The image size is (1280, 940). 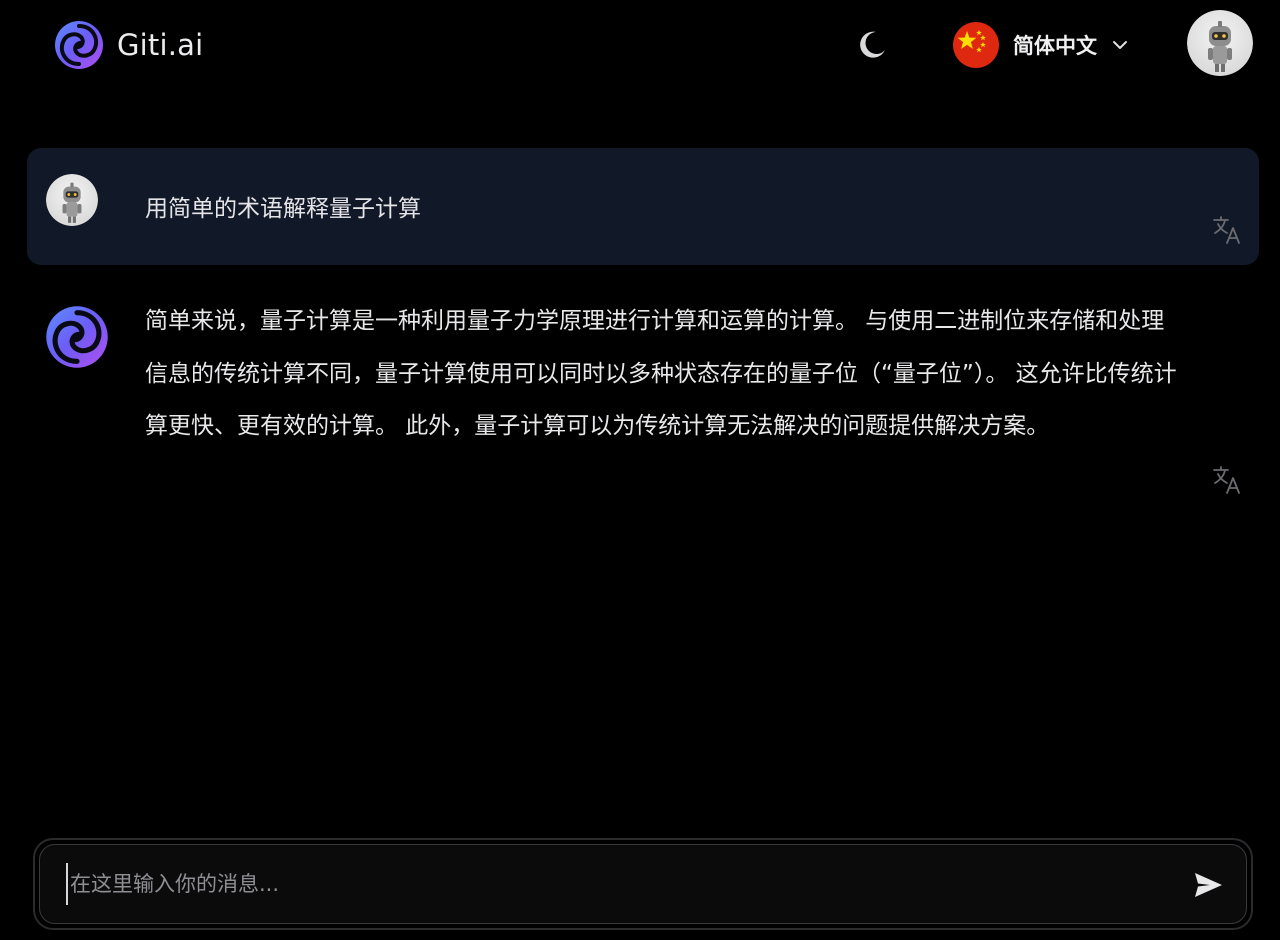 I want to click on send-button, so click(x=1208, y=885).